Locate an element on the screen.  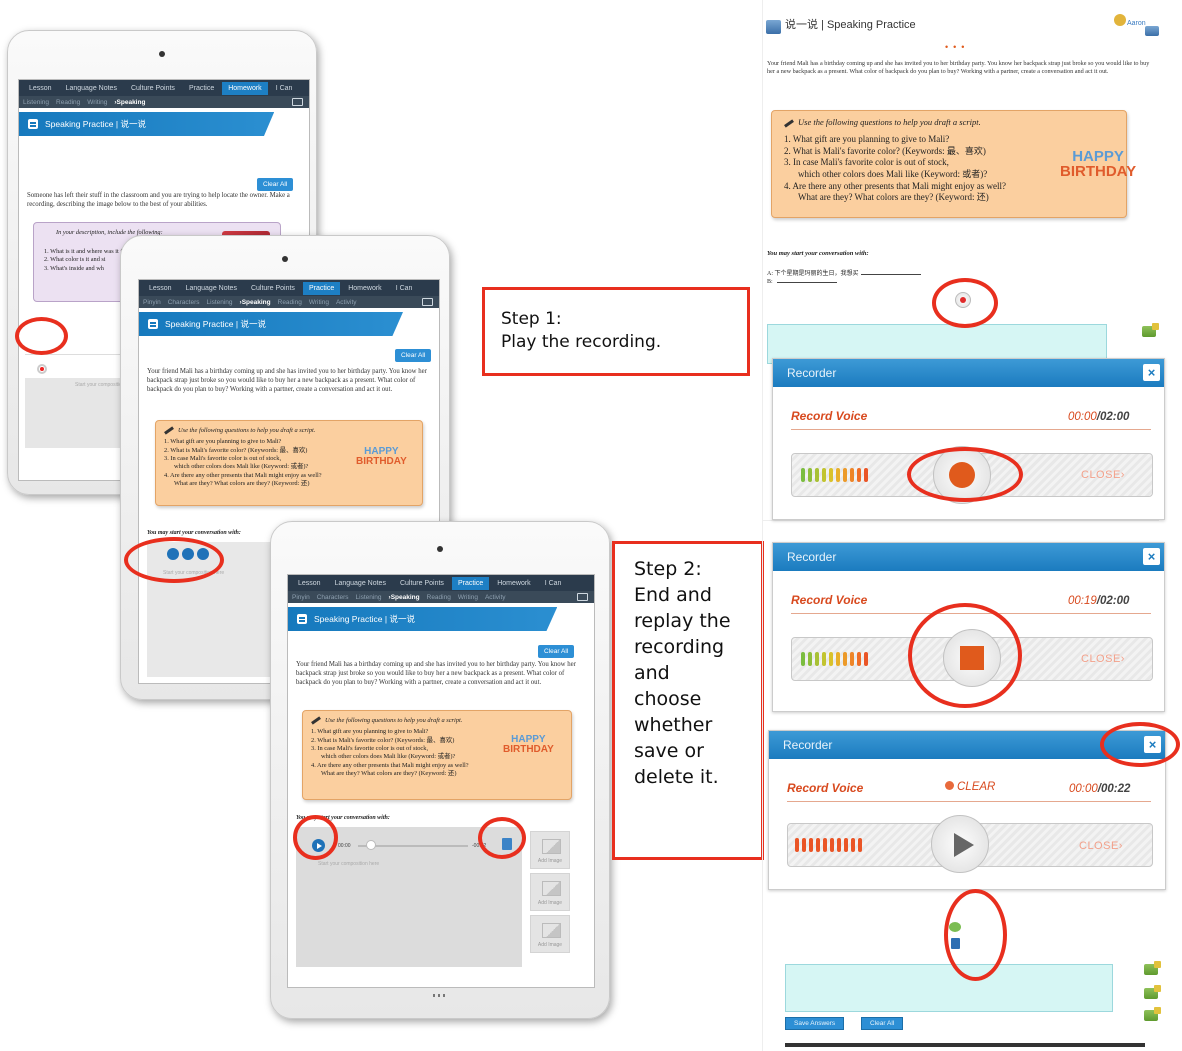
add-image-label: Add Image is located at coordinates (550, 945).